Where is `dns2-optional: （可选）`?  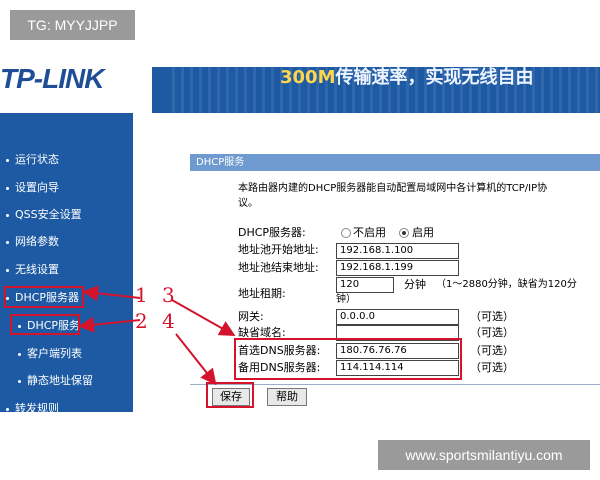 dns2-optional: （可选） is located at coordinates (492, 367).